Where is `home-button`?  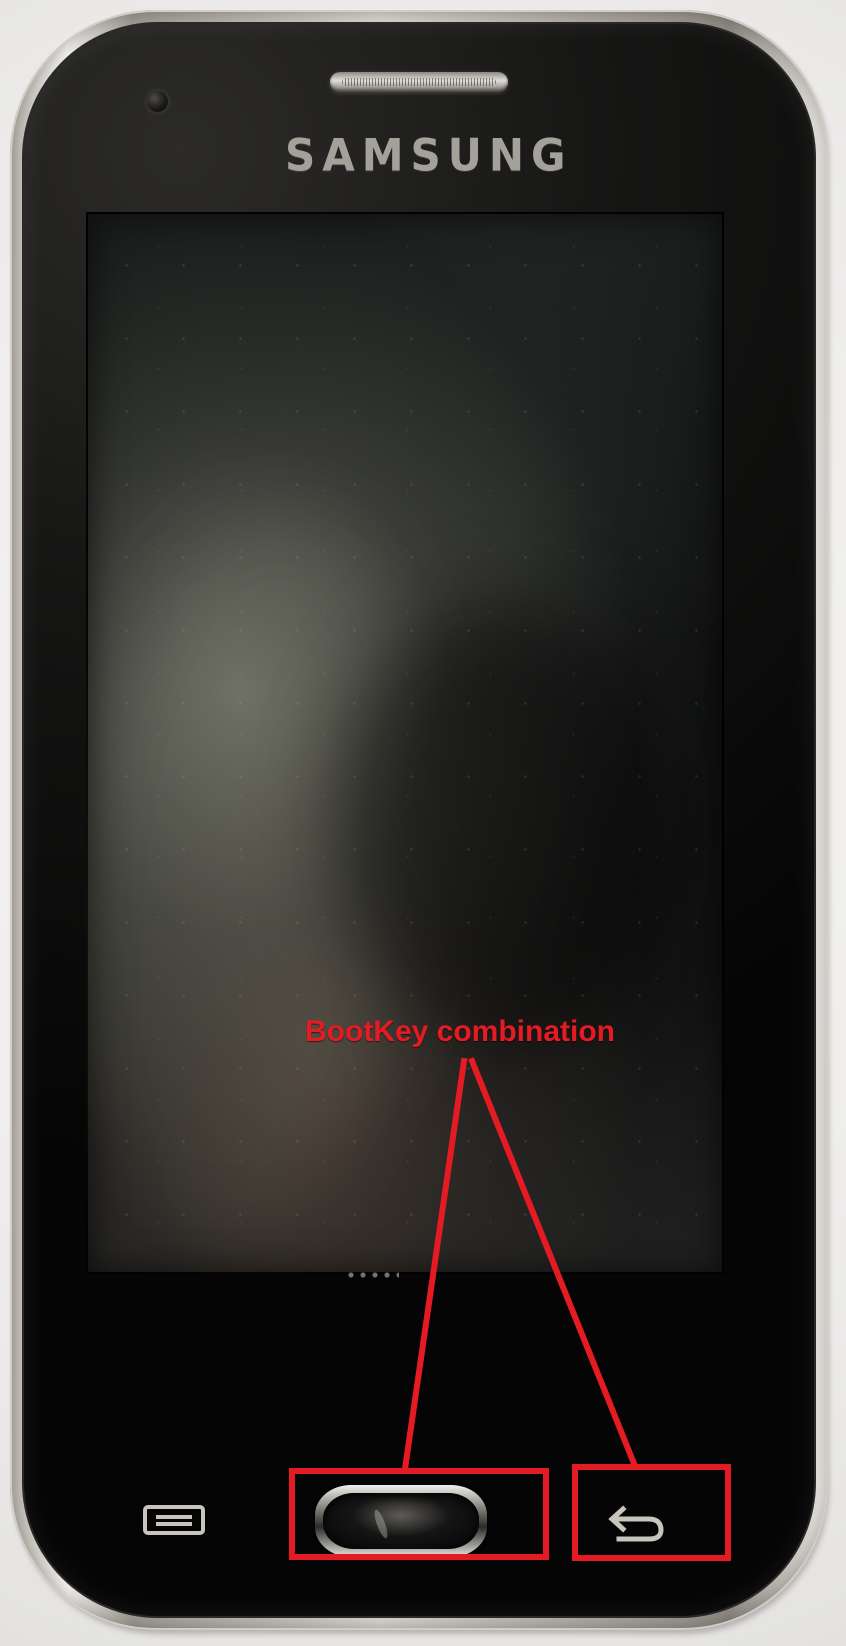
home-button is located at coordinates (401, 1521).